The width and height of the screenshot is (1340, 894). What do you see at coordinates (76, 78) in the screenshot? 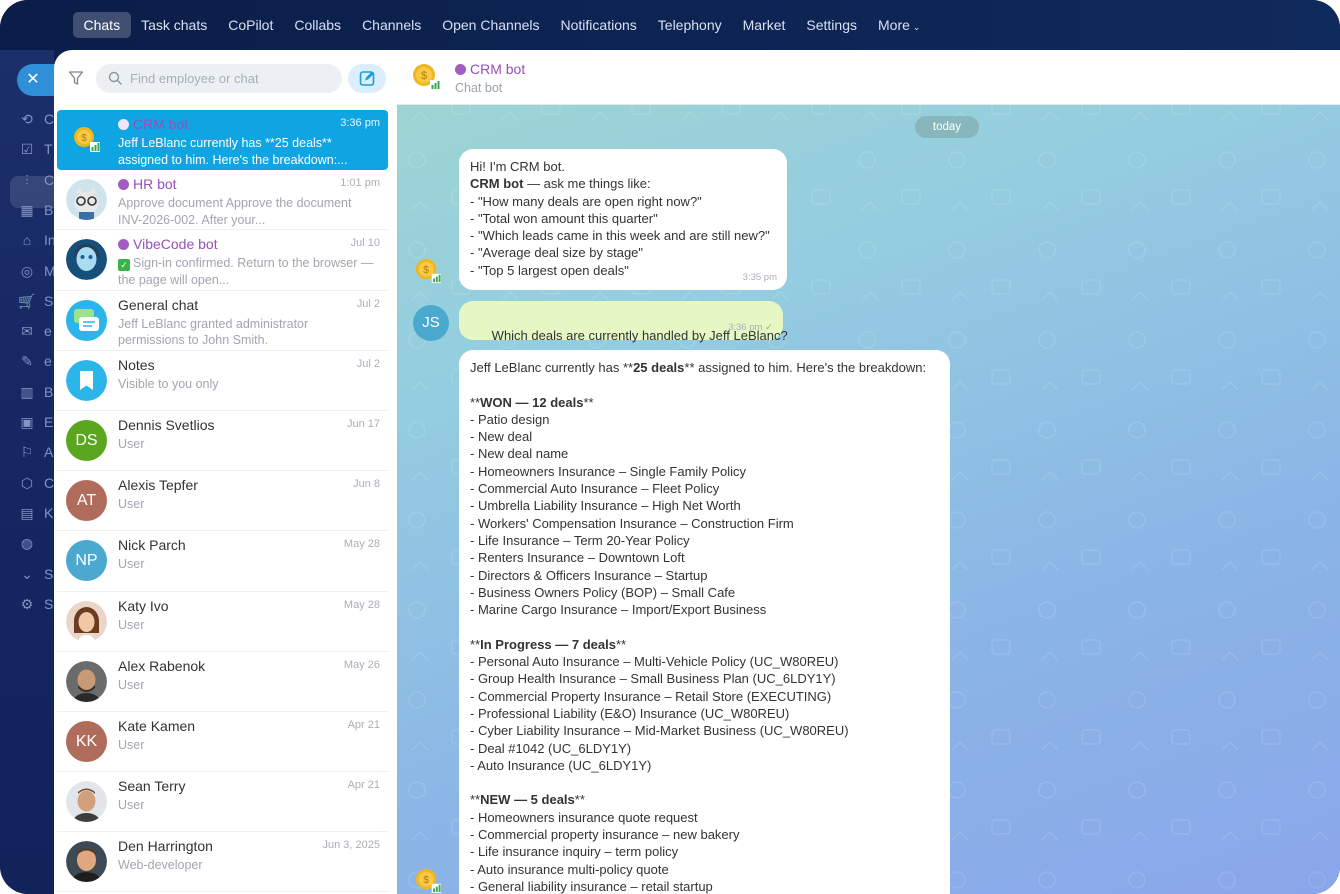
I see `filter-icon` at bounding box center [76, 78].